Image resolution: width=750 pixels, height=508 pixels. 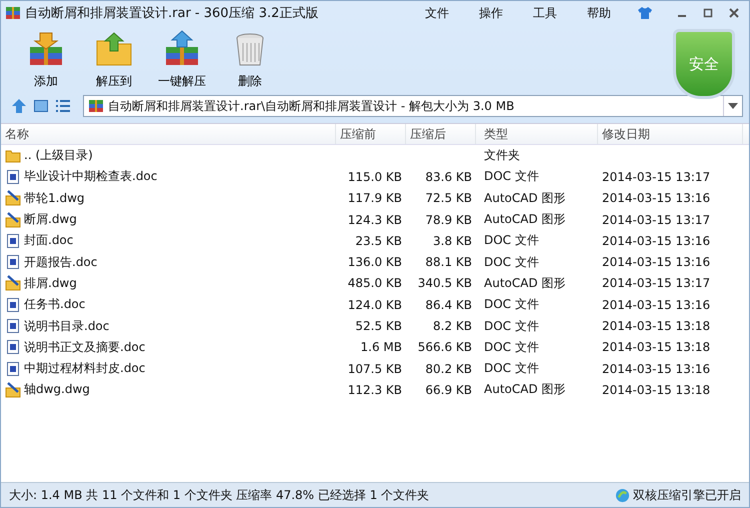 What do you see at coordinates (168, 369) in the screenshot?
I see `file-name-cell: 中期过程材料封皮.doc` at bounding box center [168, 369].